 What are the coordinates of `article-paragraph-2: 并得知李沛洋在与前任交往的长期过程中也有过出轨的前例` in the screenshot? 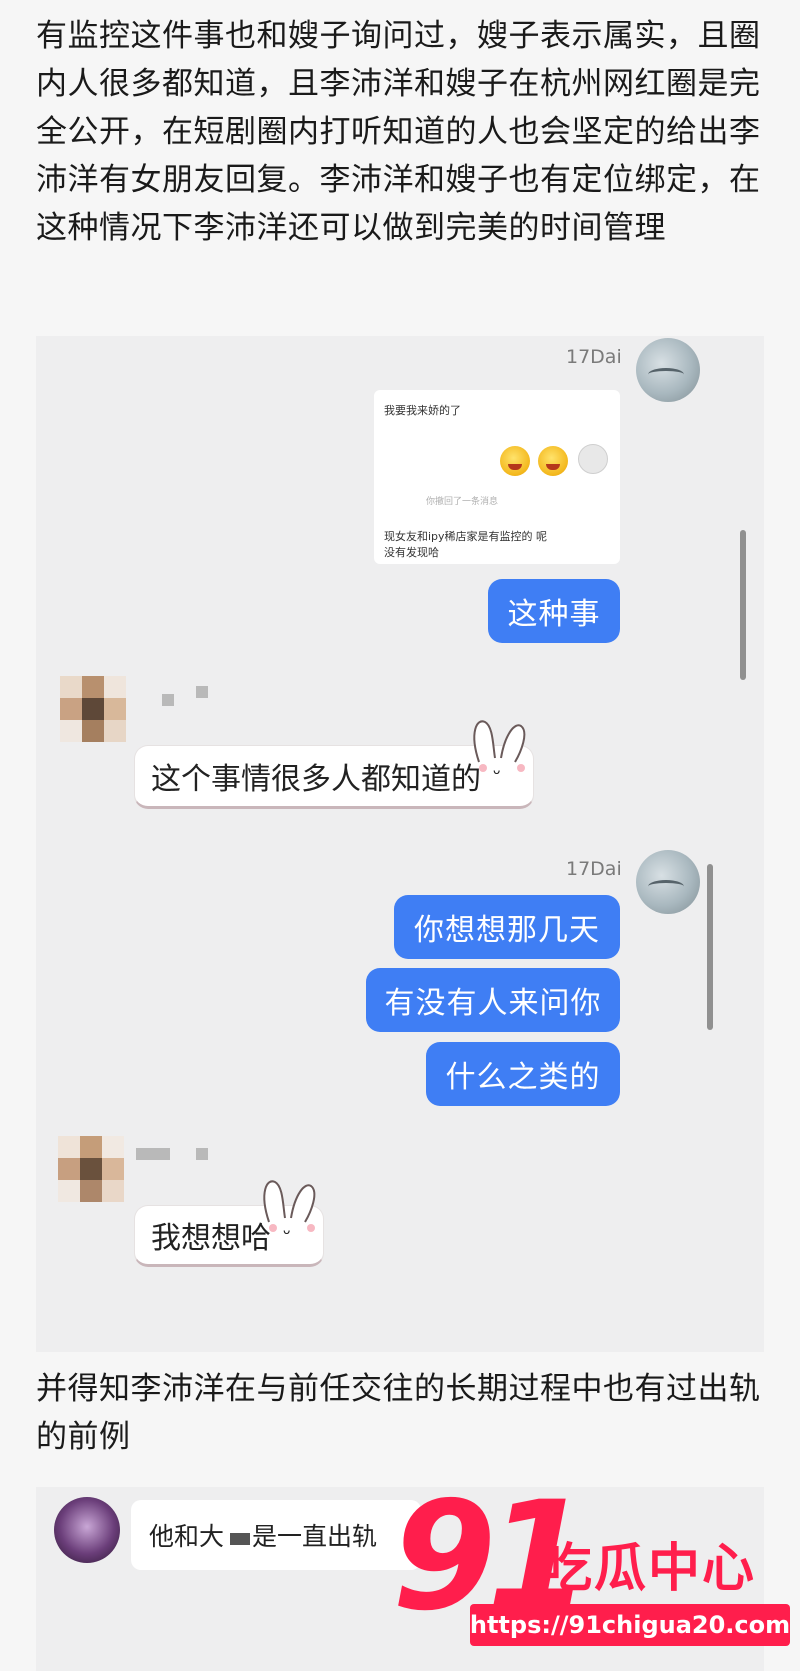 It's located at (398, 1413).